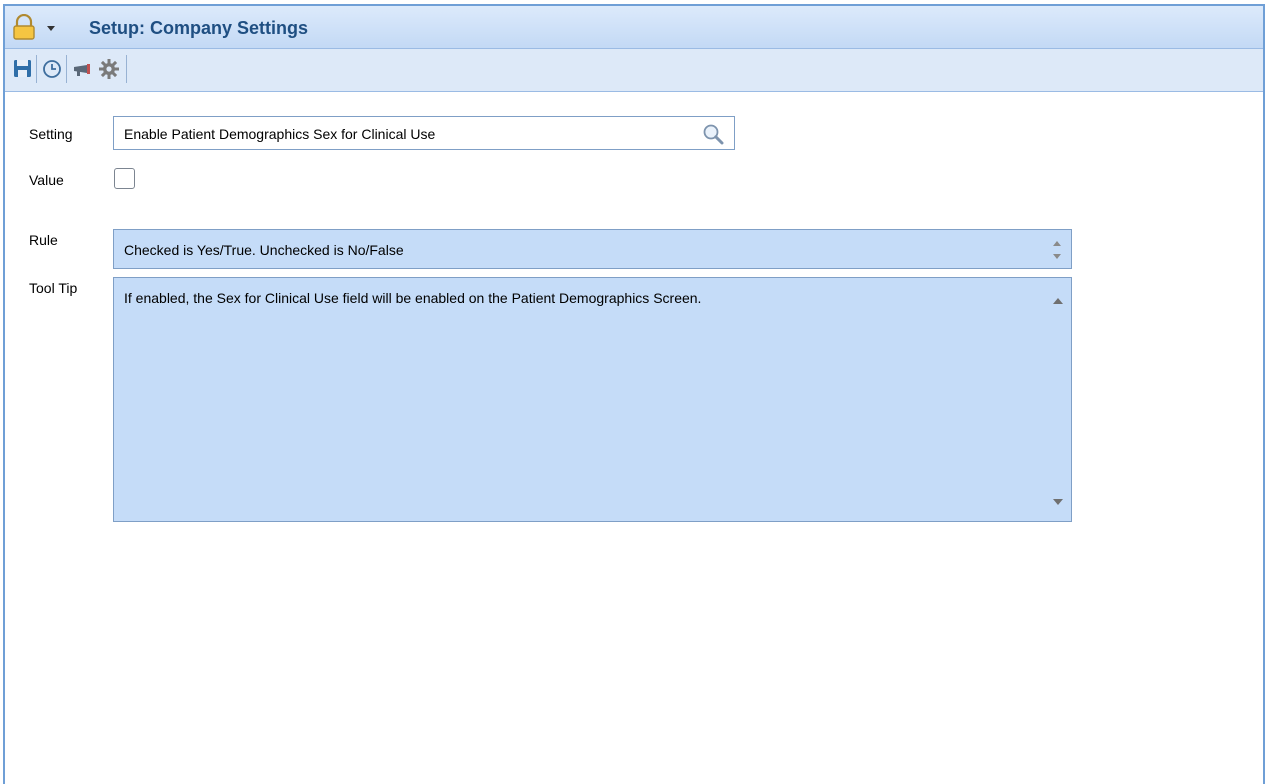 This screenshot has width=1268, height=784. Describe the element at coordinates (1058, 300) in the screenshot. I see `scroll-up-arrow-icon` at that location.